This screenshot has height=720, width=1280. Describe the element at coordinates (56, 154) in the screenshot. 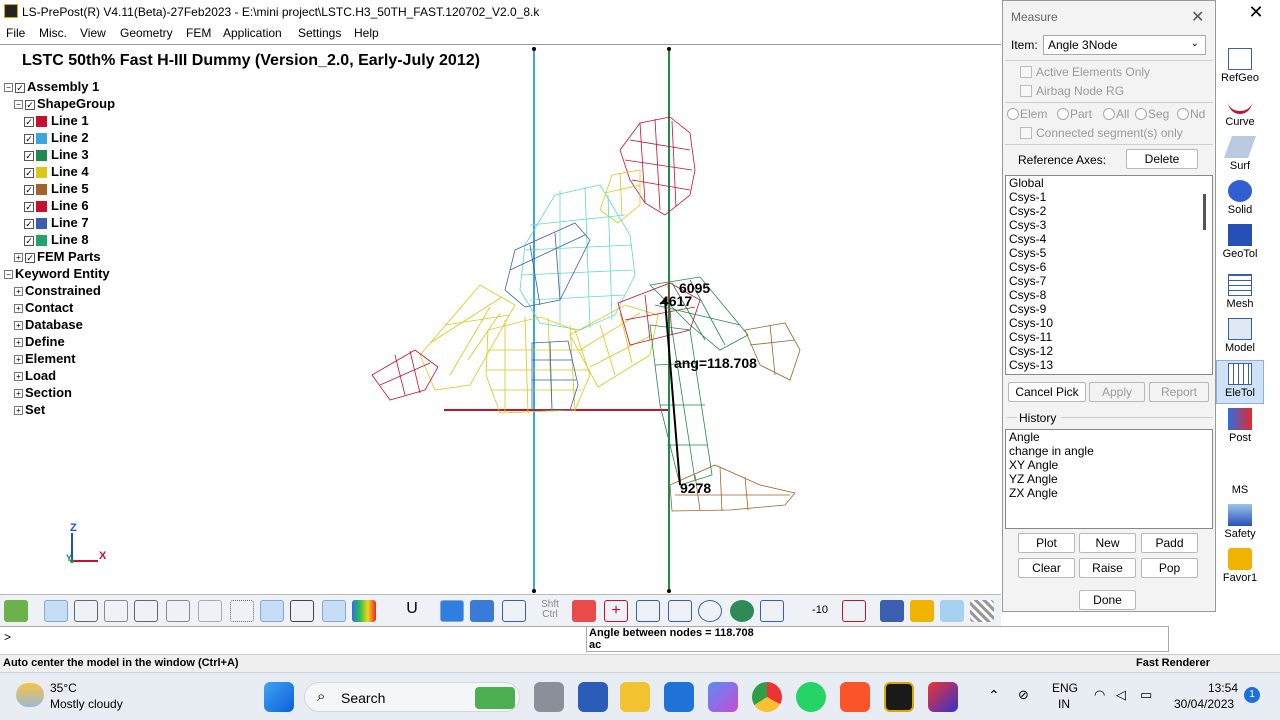

I see `tree-line-3: ✓ Line 3` at that location.